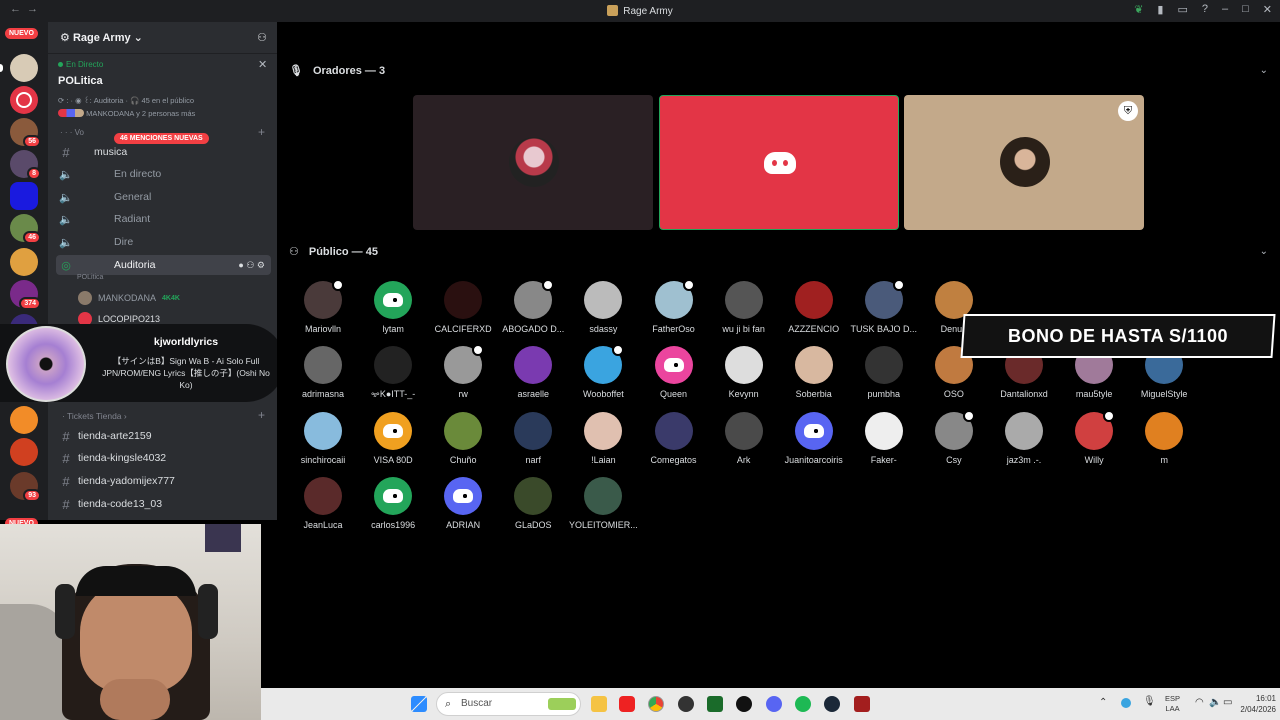  What do you see at coordinates (1164, 438) in the screenshot?
I see `audience-member: m` at bounding box center [1164, 438].